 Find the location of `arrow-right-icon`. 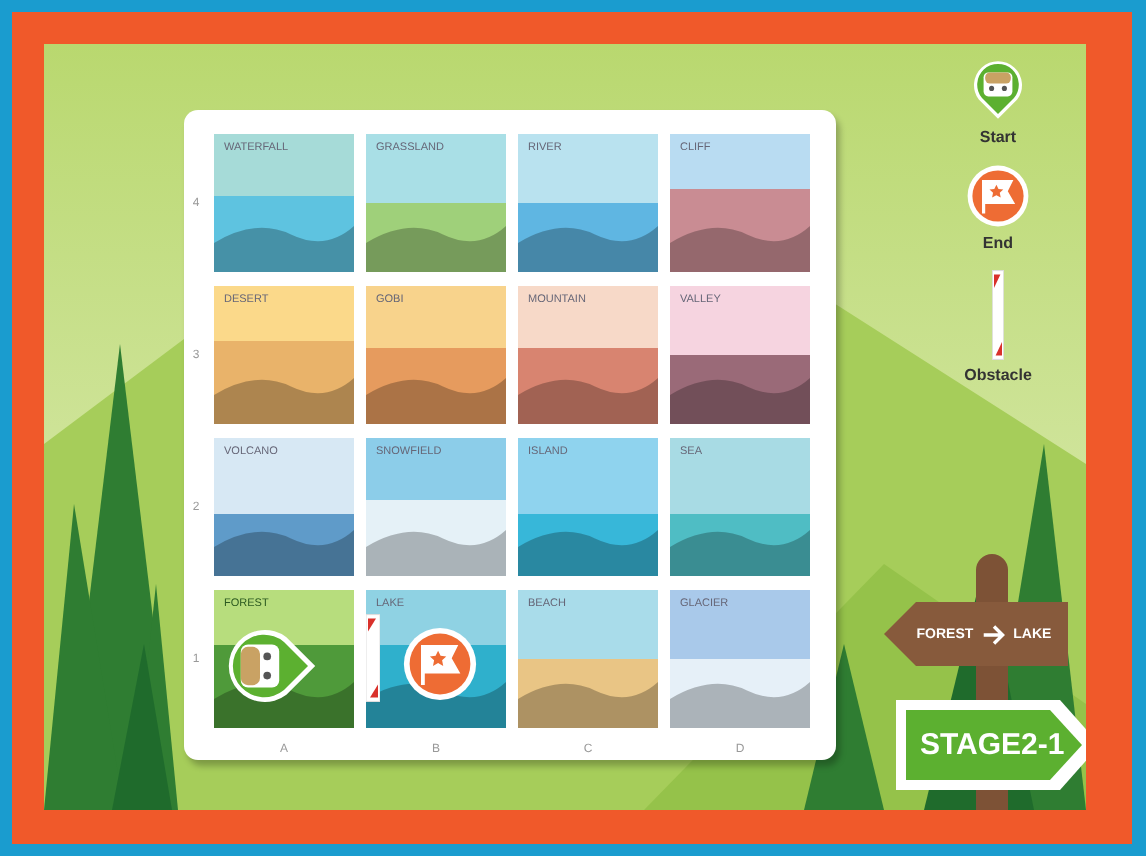

arrow-right-icon is located at coordinates (993, 634).